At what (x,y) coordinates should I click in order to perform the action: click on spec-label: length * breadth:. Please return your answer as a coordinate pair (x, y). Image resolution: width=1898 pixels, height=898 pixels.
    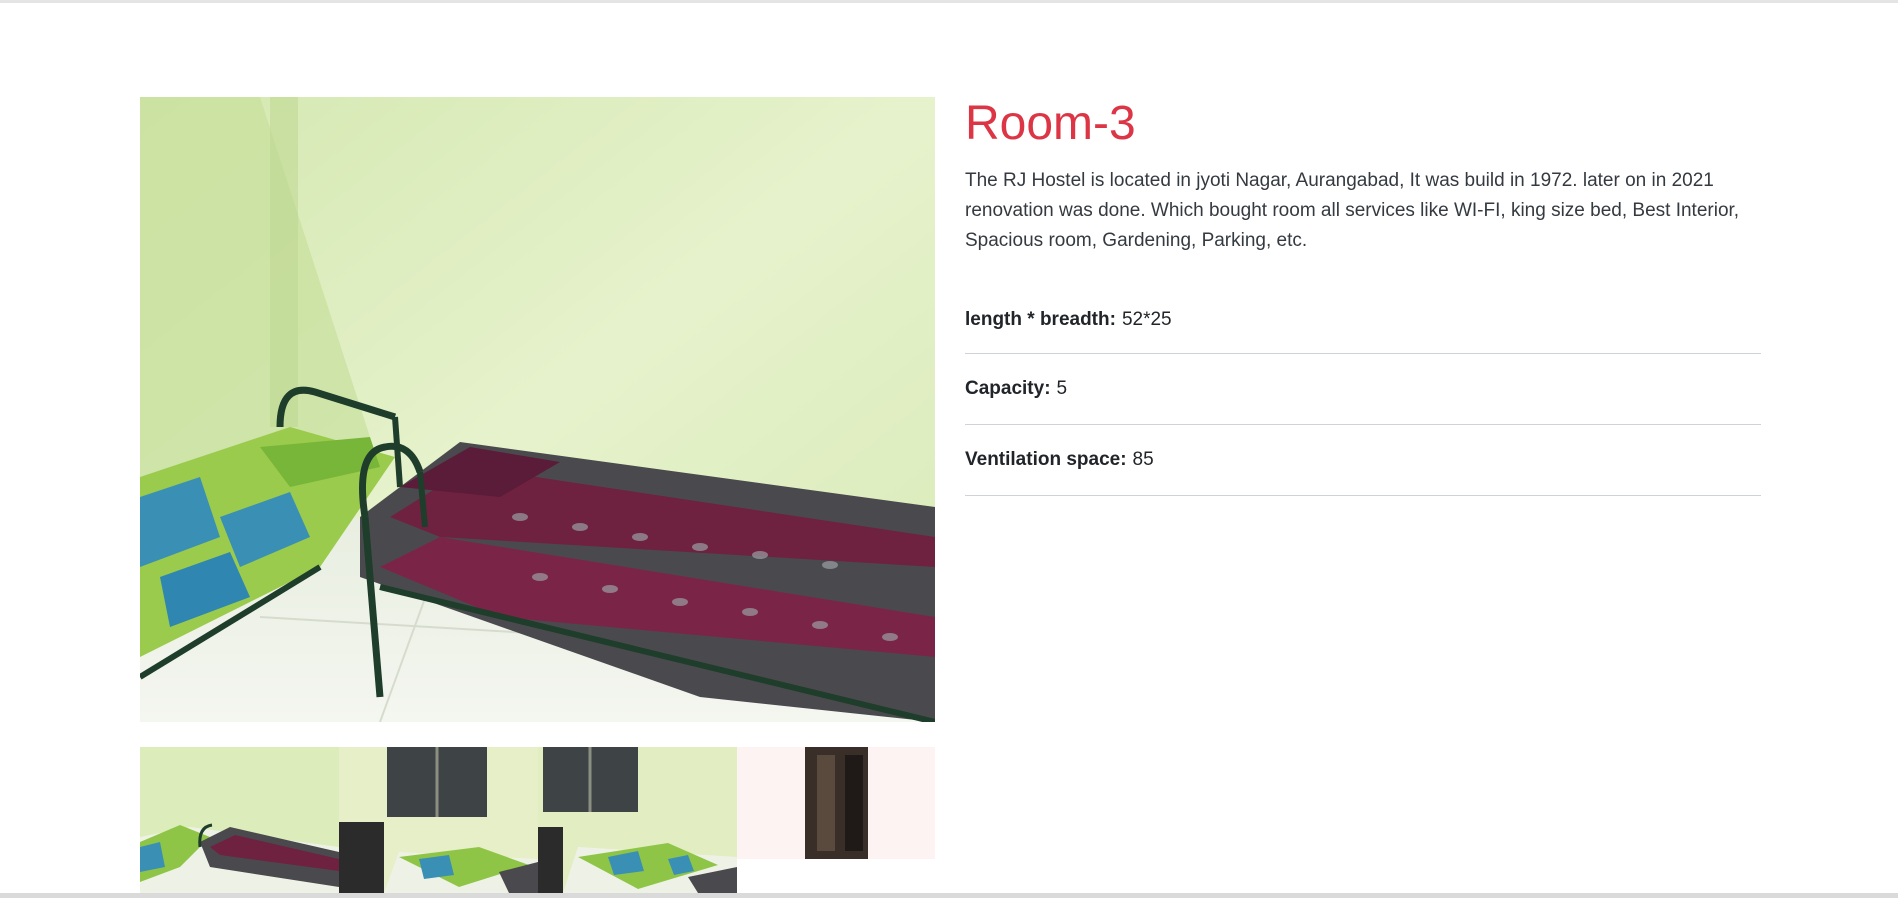
    Looking at the image, I should click on (1040, 319).